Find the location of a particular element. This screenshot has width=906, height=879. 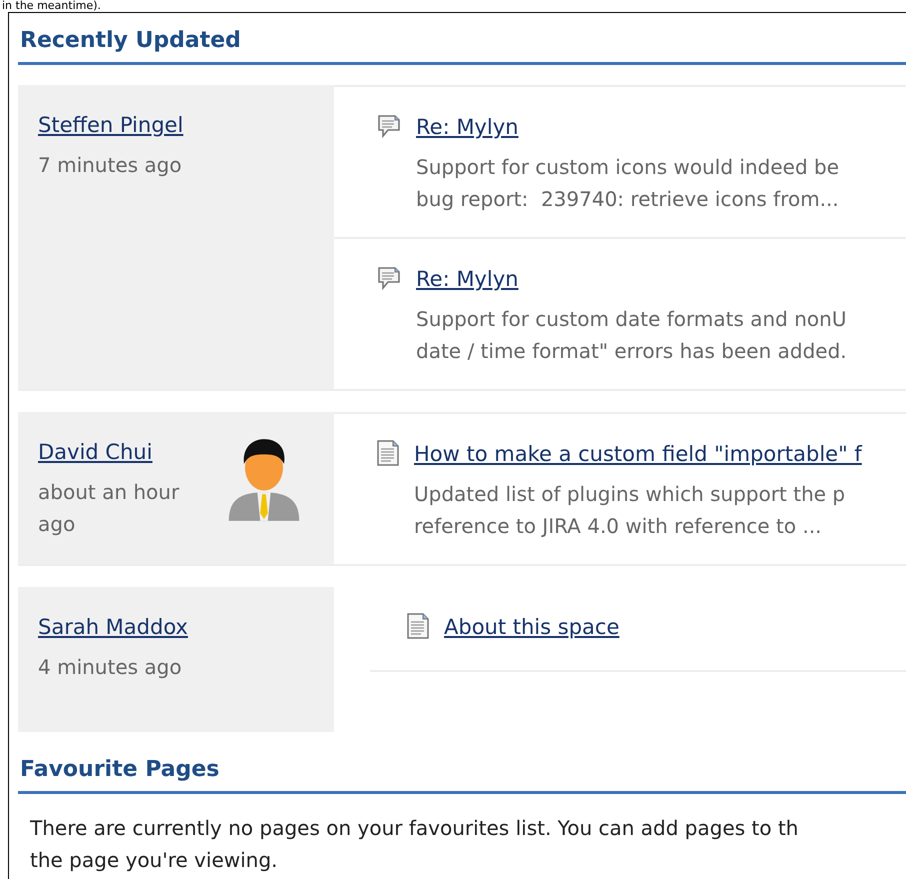

time-text: 7 minutes ago is located at coordinates (110, 165).